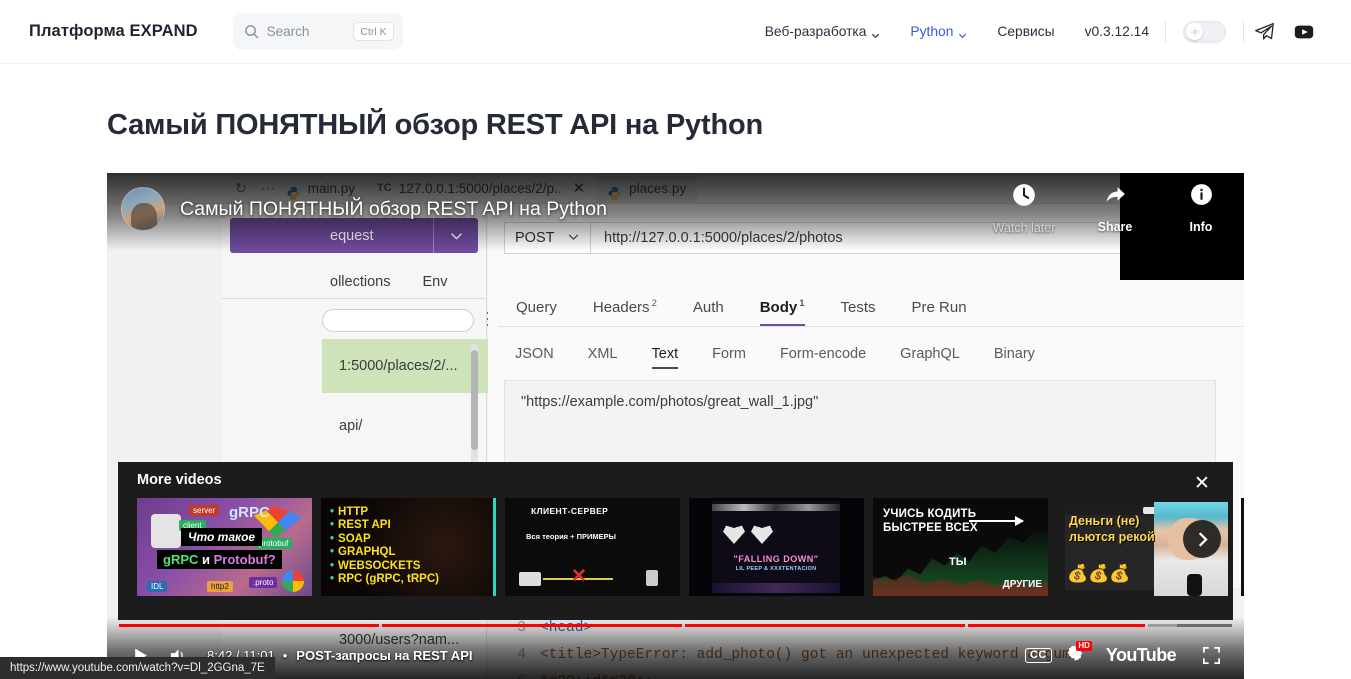 This screenshot has width=1351, height=679. Describe the element at coordinates (1304, 32) in the screenshot. I see `youtube-icon` at that location.